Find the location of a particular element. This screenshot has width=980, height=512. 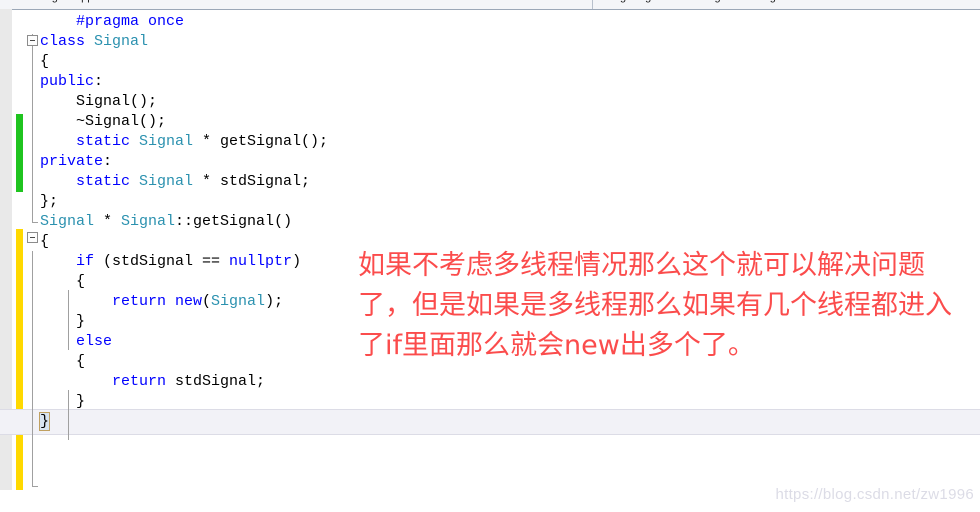

code-line: Signal * Signal::getSignal() is located at coordinates (166, 222).